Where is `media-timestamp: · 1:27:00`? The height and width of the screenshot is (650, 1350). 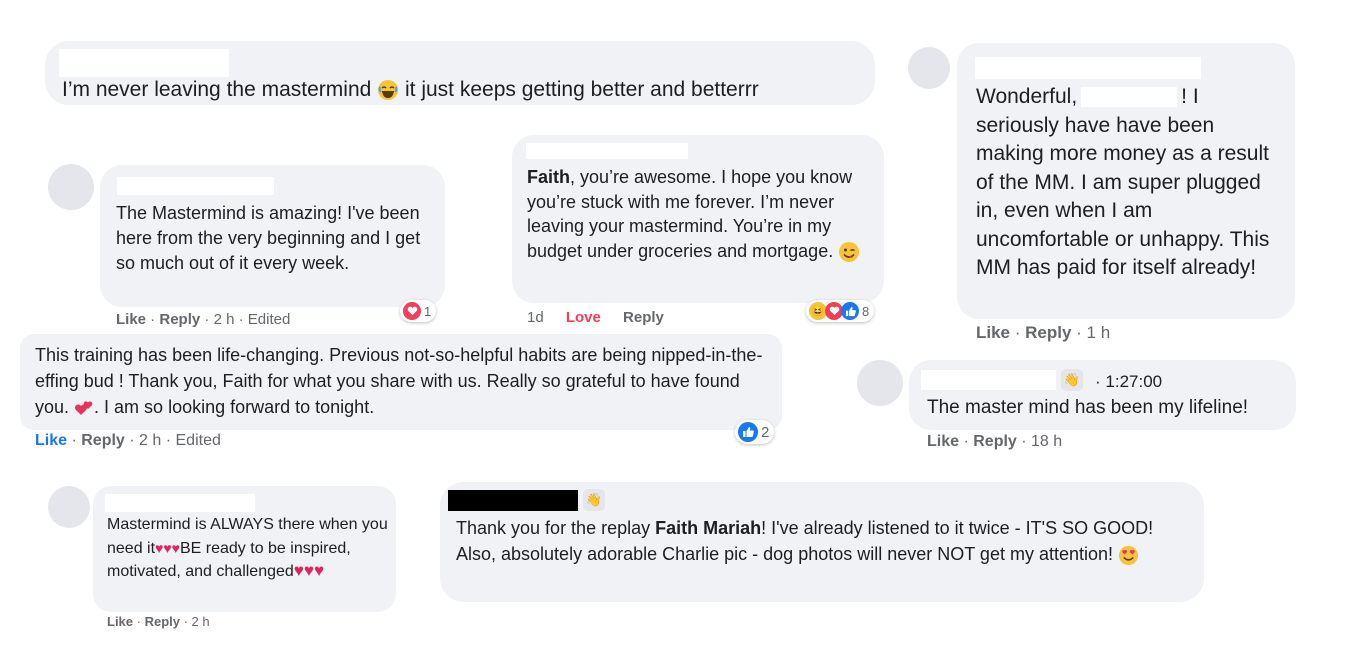
media-timestamp: · 1:27:00 is located at coordinates (1128, 382).